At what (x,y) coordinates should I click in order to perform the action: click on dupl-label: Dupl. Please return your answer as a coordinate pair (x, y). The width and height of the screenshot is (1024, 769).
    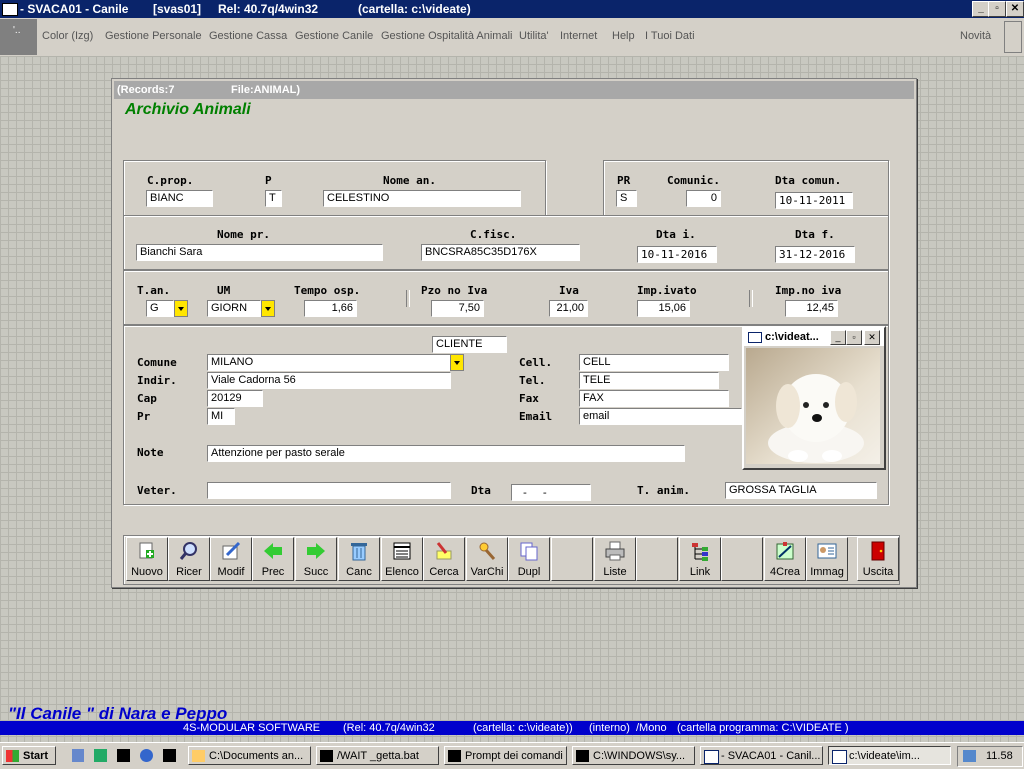
    Looking at the image, I should click on (529, 572).